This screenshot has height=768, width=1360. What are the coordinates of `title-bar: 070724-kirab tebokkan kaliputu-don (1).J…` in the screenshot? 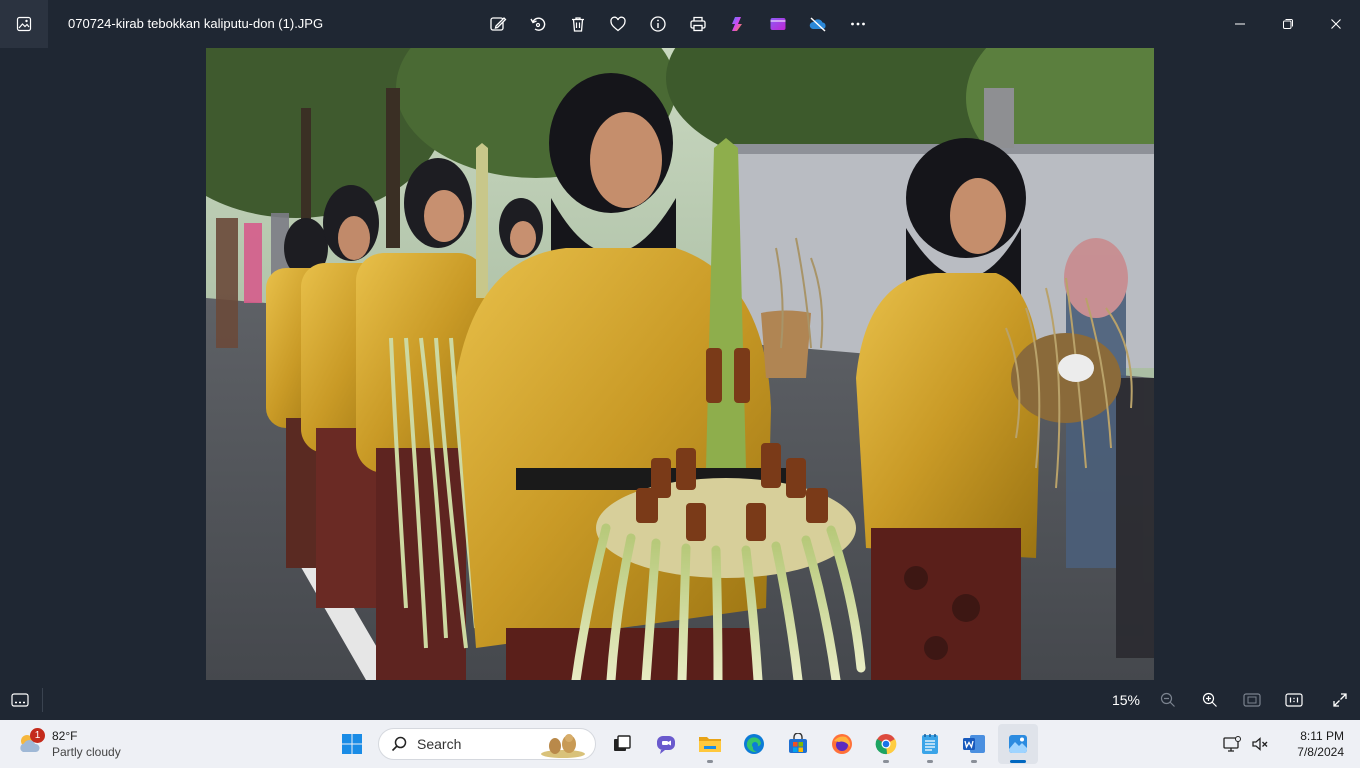 It's located at (680, 24).